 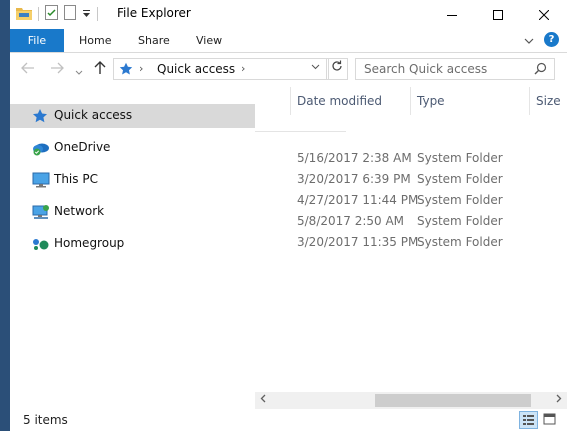 What do you see at coordinates (24, 14) in the screenshot?
I see `folder-icon` at bounding box center [24, 14].